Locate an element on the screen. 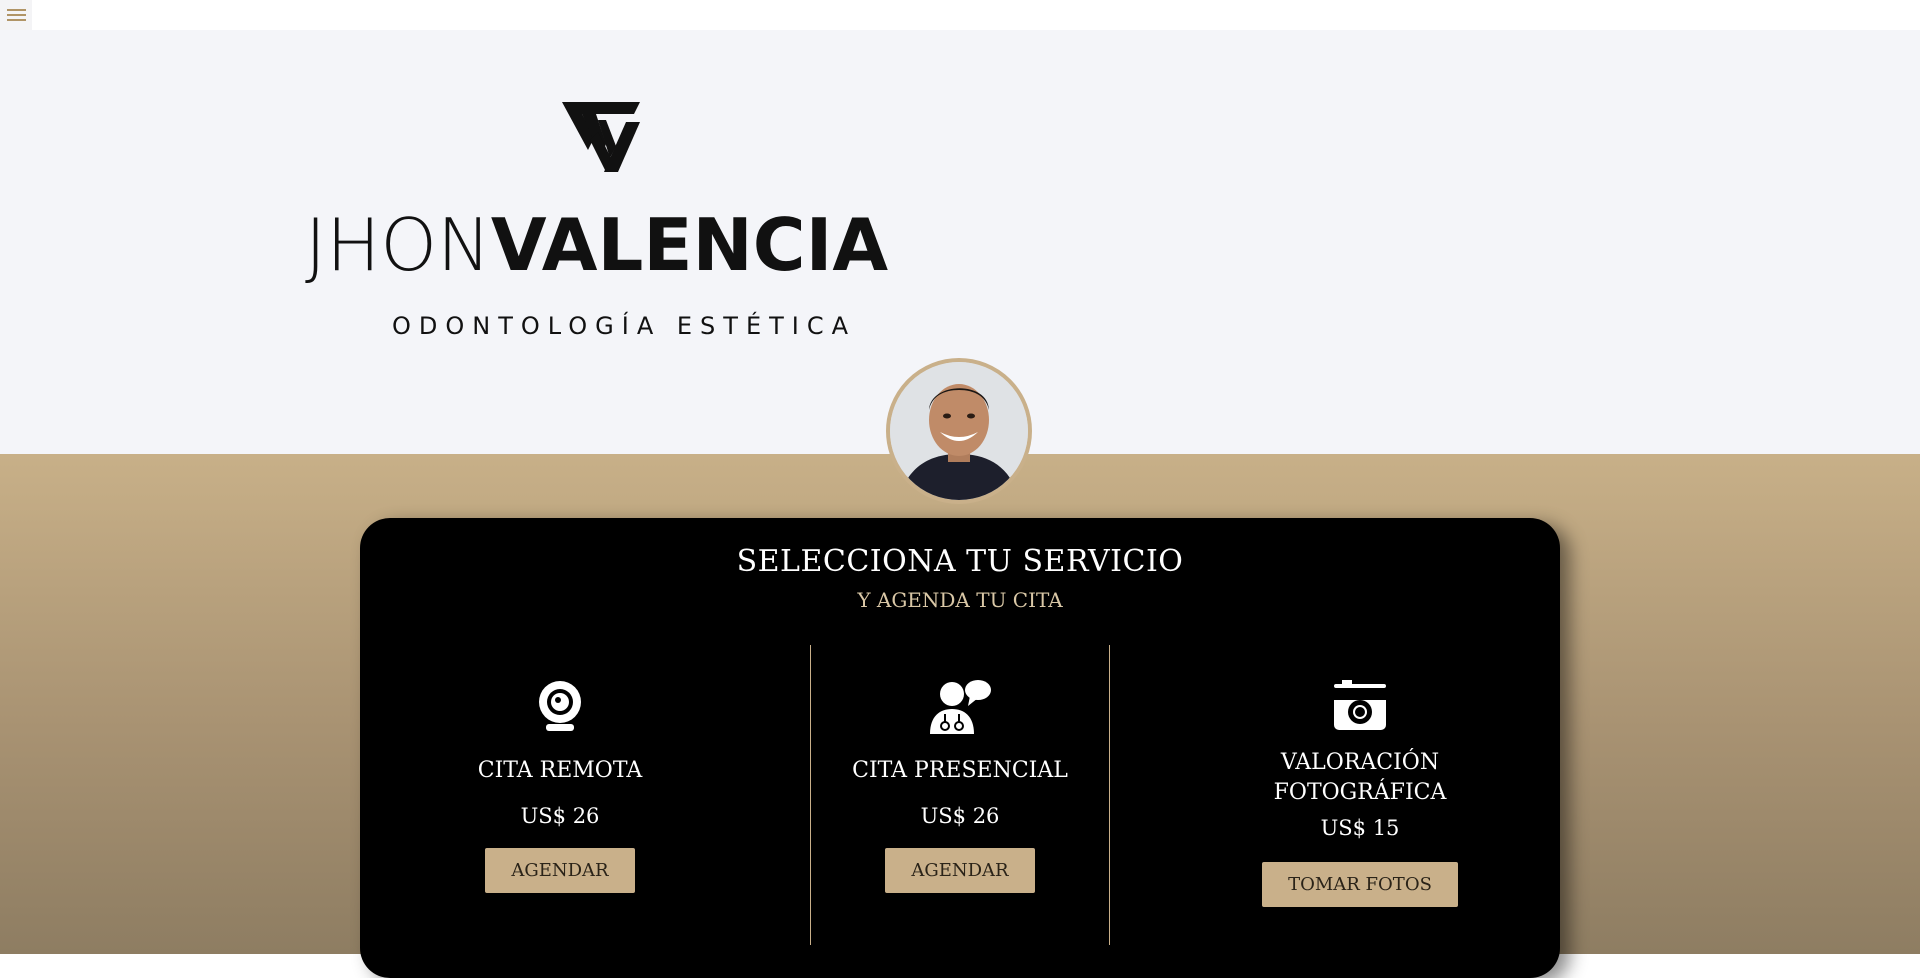 This screenshot has width=1920, height=978. service-name: CITA REMOTA is located at coordinates (560, 770).